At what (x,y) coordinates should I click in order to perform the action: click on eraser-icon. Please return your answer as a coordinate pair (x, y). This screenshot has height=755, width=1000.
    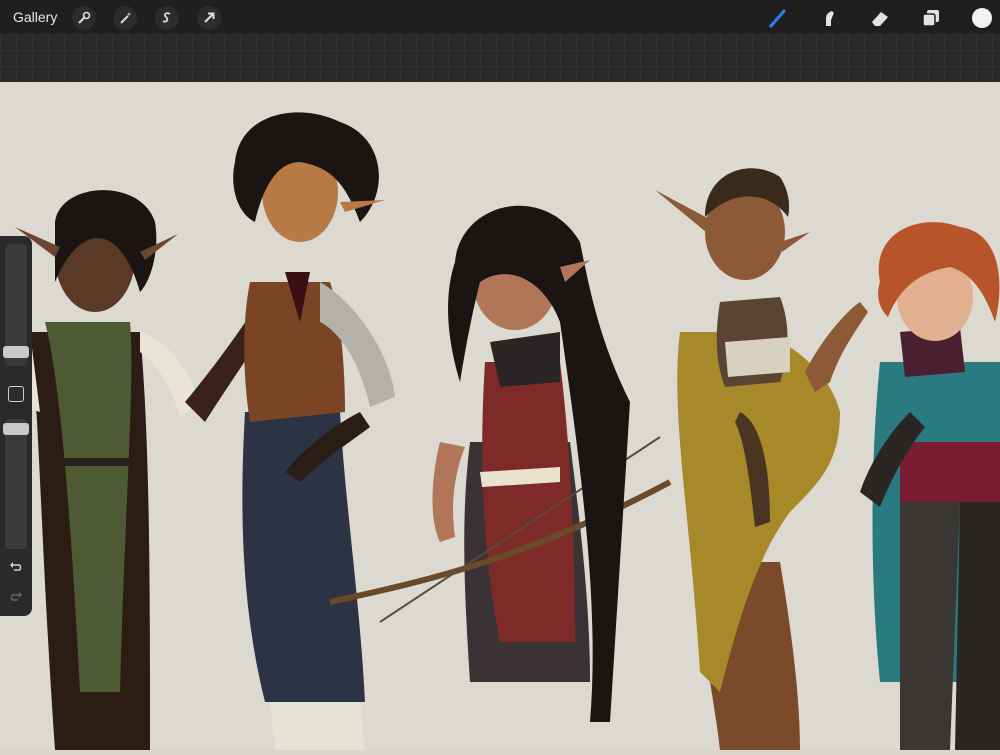
    Looking at the image, I should click on (880, 18).